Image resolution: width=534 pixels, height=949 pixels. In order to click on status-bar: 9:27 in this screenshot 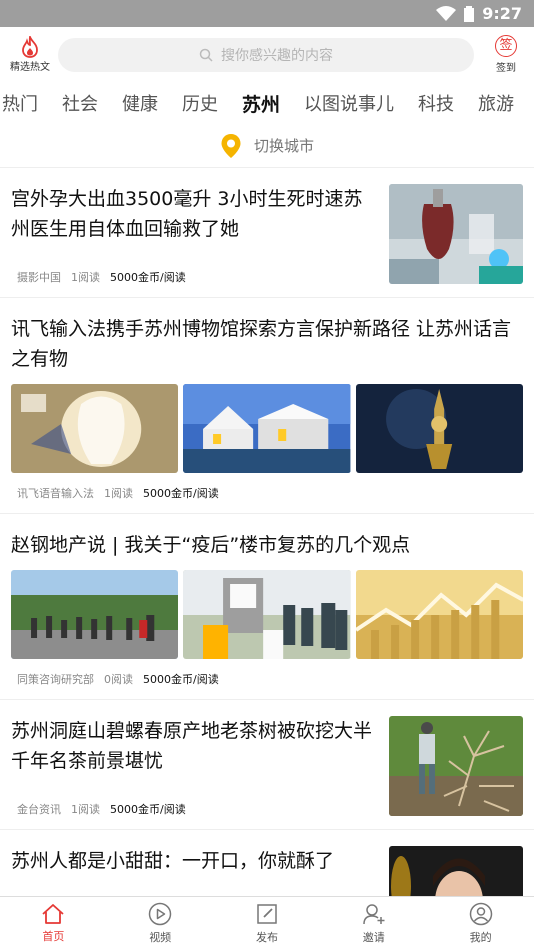, I will do `click(267, 13)`.